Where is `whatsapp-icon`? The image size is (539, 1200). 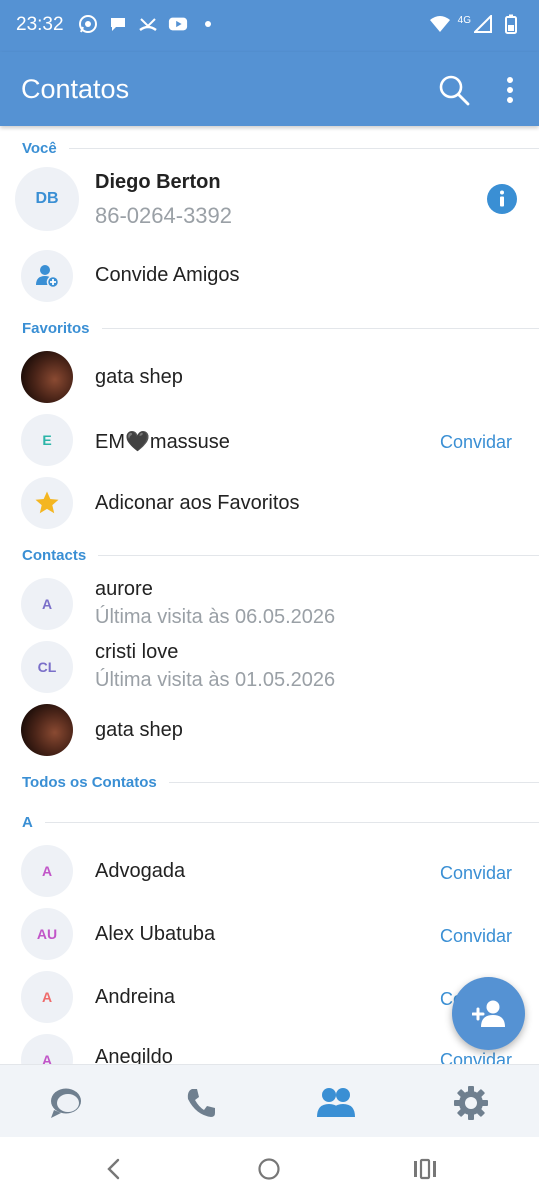
whatsapp-icon is located at coordinates (88, 24).